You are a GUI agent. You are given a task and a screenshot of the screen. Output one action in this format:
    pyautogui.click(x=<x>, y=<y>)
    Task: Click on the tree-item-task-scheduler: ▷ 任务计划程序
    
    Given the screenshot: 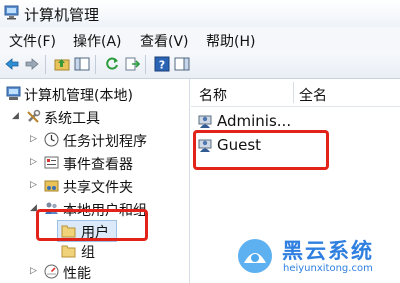 What is the action you would take?
    pyautogui.click(x=94, y=140)
    